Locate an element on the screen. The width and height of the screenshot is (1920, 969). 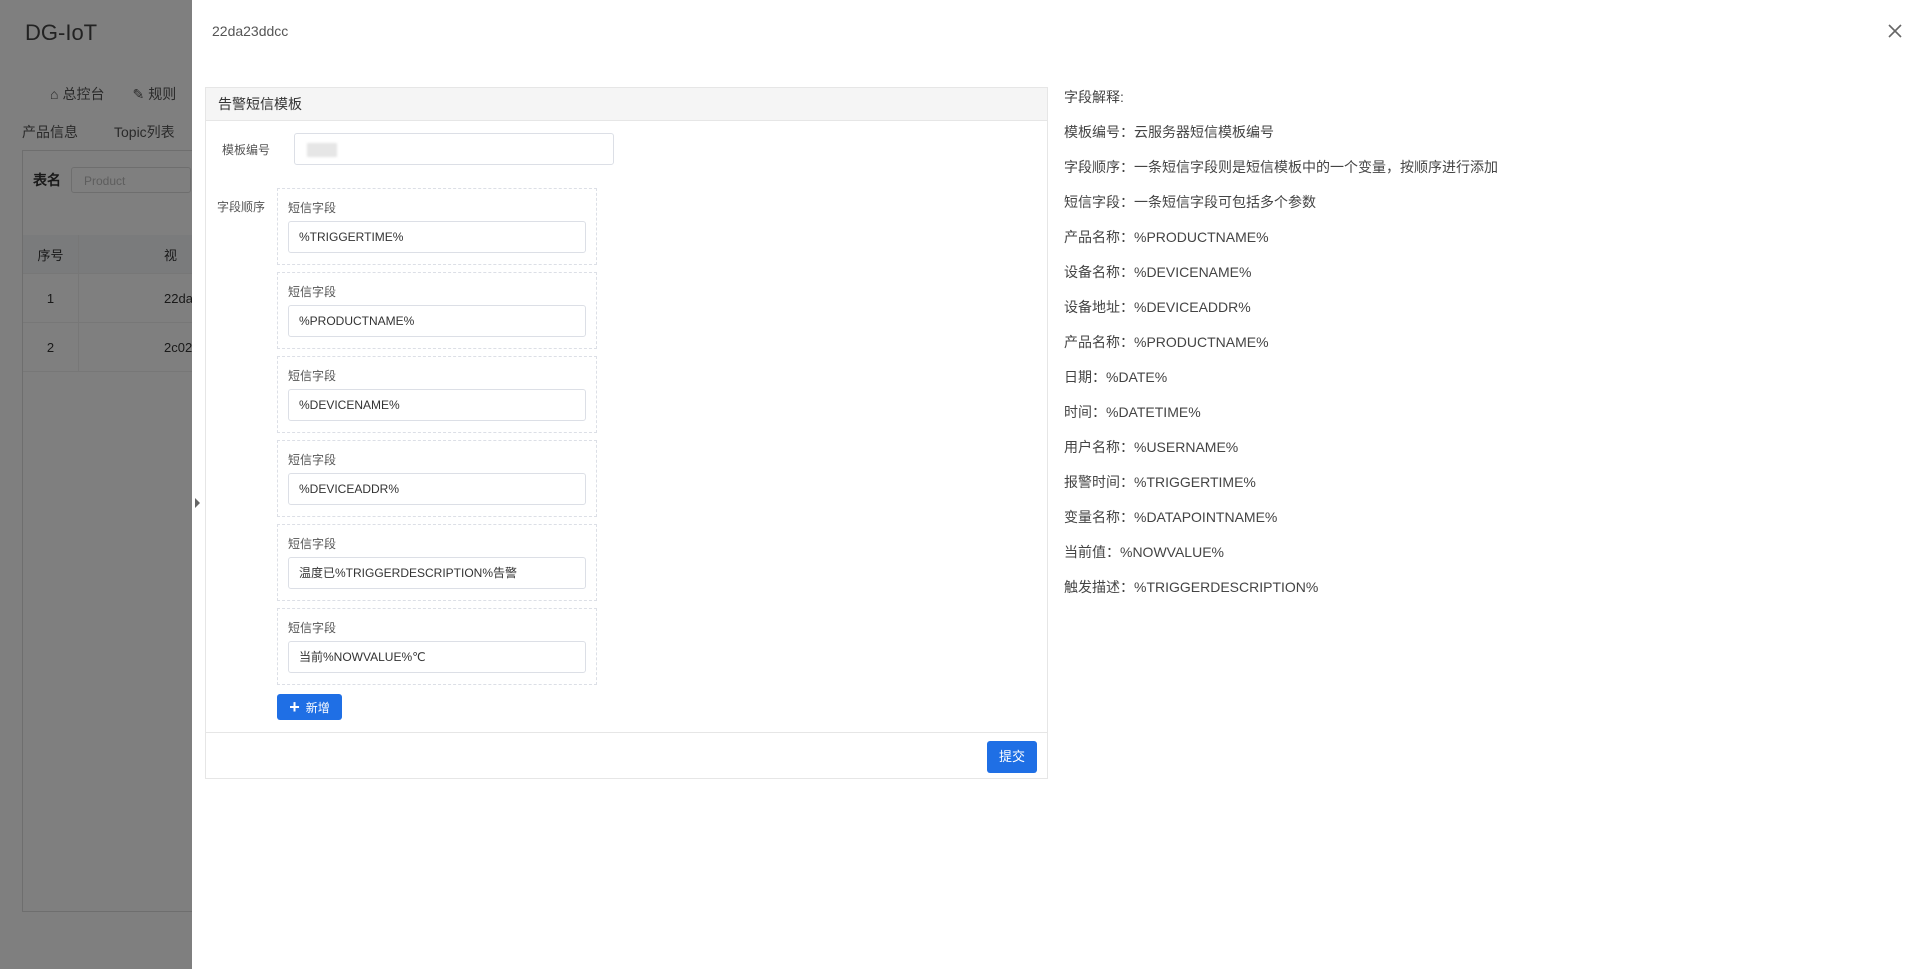
add-field-label: 新增 is located at coordinates (317, 707).